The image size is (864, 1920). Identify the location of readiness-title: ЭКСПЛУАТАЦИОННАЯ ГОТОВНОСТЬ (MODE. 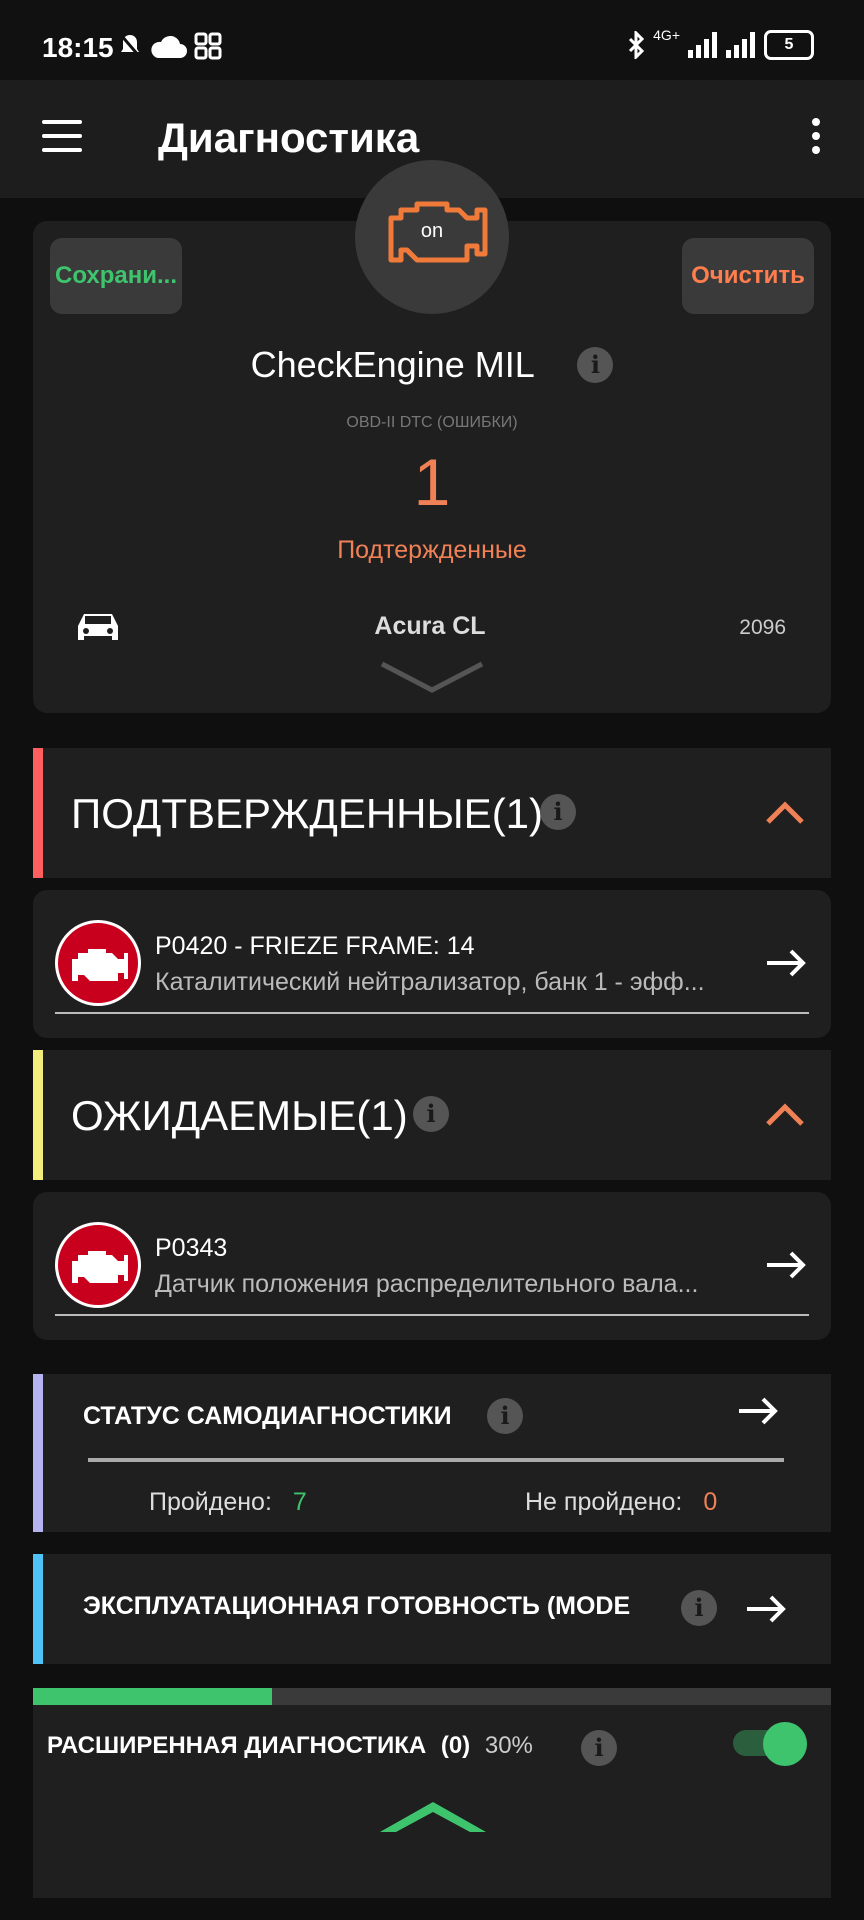
(357, 1606).